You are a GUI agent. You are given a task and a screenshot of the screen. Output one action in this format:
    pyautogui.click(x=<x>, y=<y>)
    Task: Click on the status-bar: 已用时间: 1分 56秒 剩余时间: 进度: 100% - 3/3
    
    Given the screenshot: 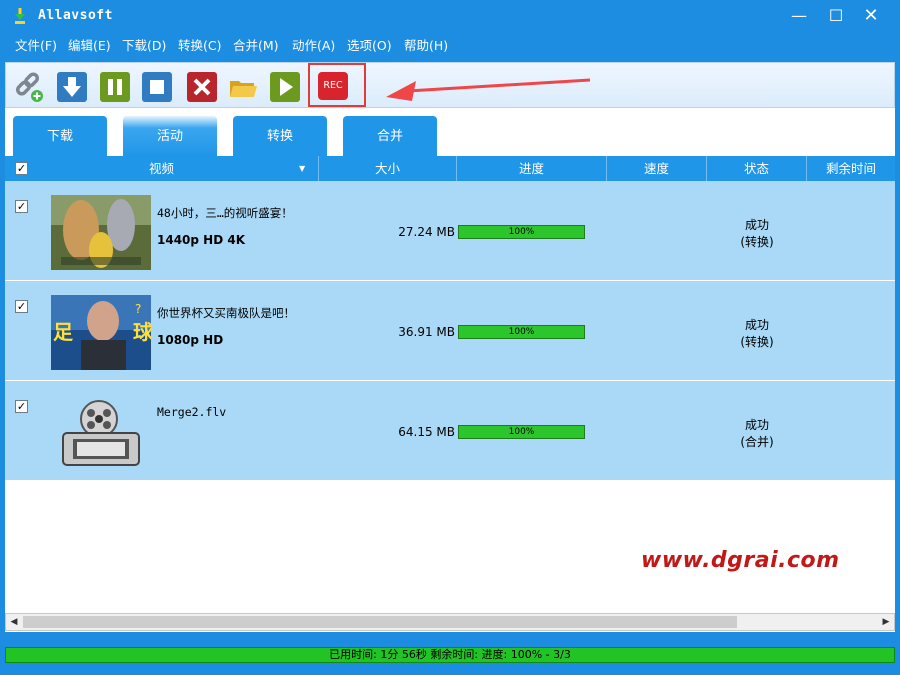 What is the action you would take?
    pyautogui.click(x=450, y=655)
    